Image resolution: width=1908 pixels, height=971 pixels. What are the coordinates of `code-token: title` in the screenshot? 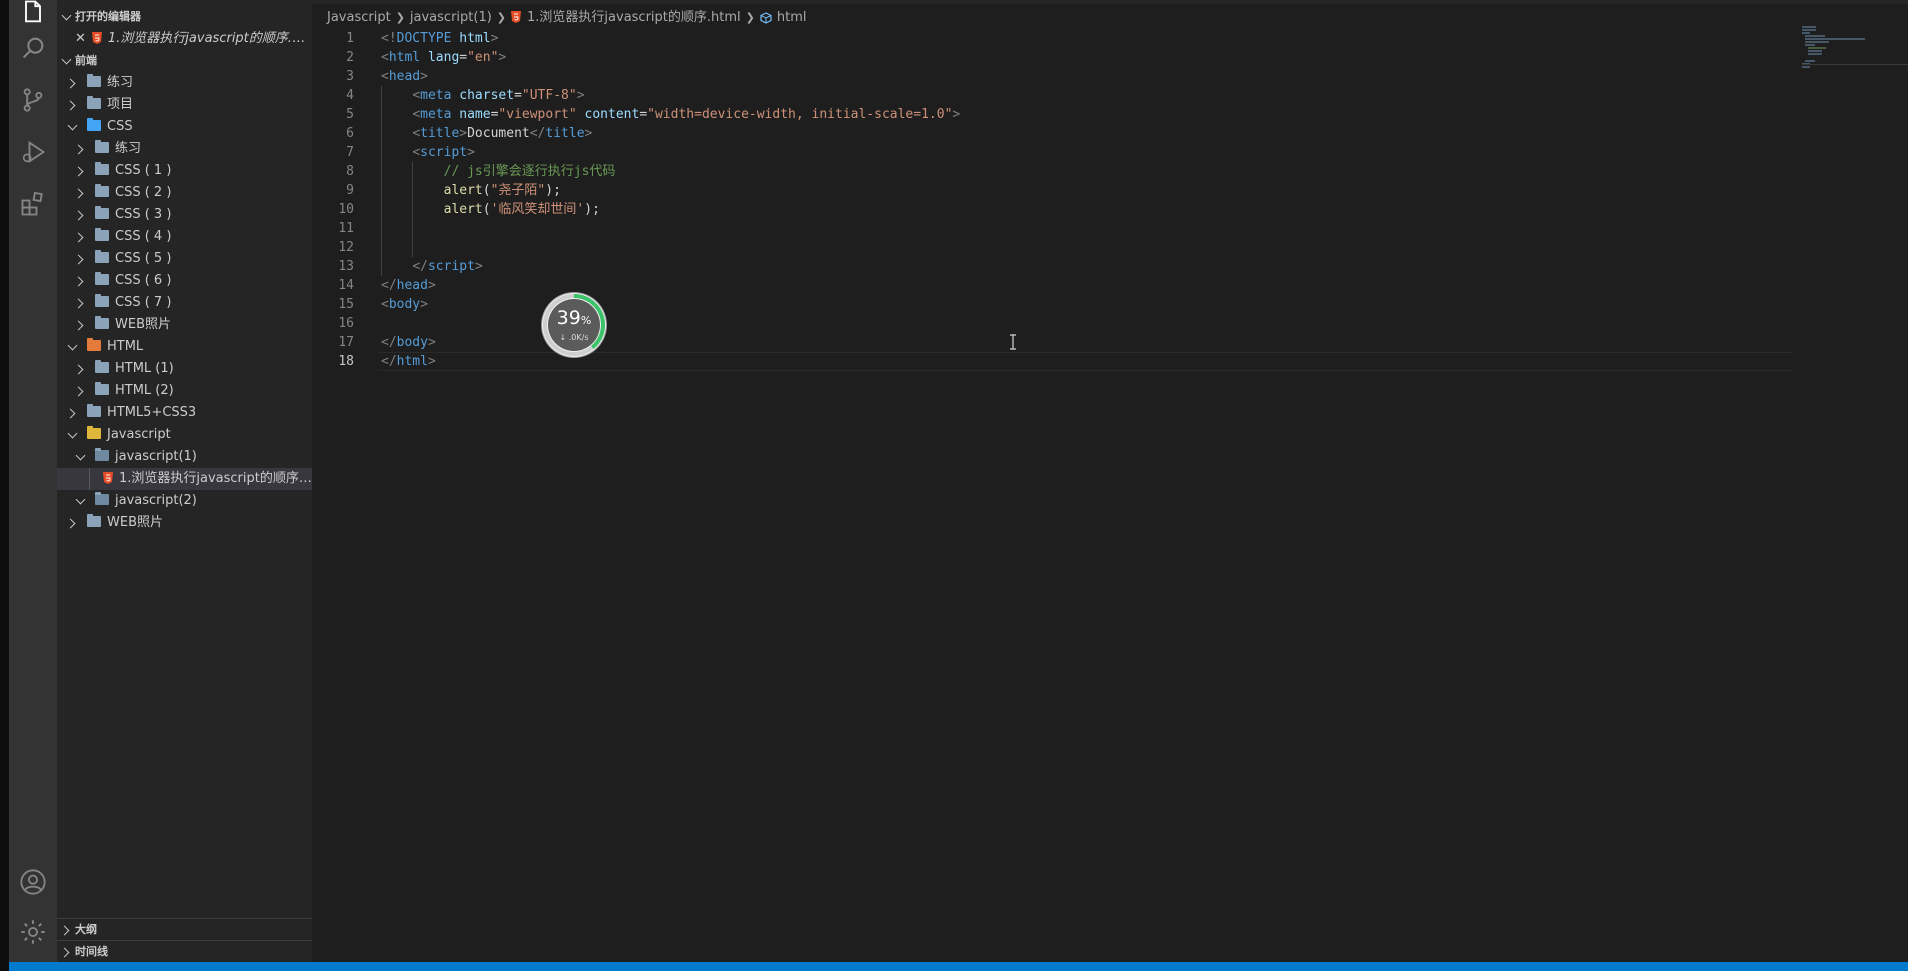 It's located at (440, 133).